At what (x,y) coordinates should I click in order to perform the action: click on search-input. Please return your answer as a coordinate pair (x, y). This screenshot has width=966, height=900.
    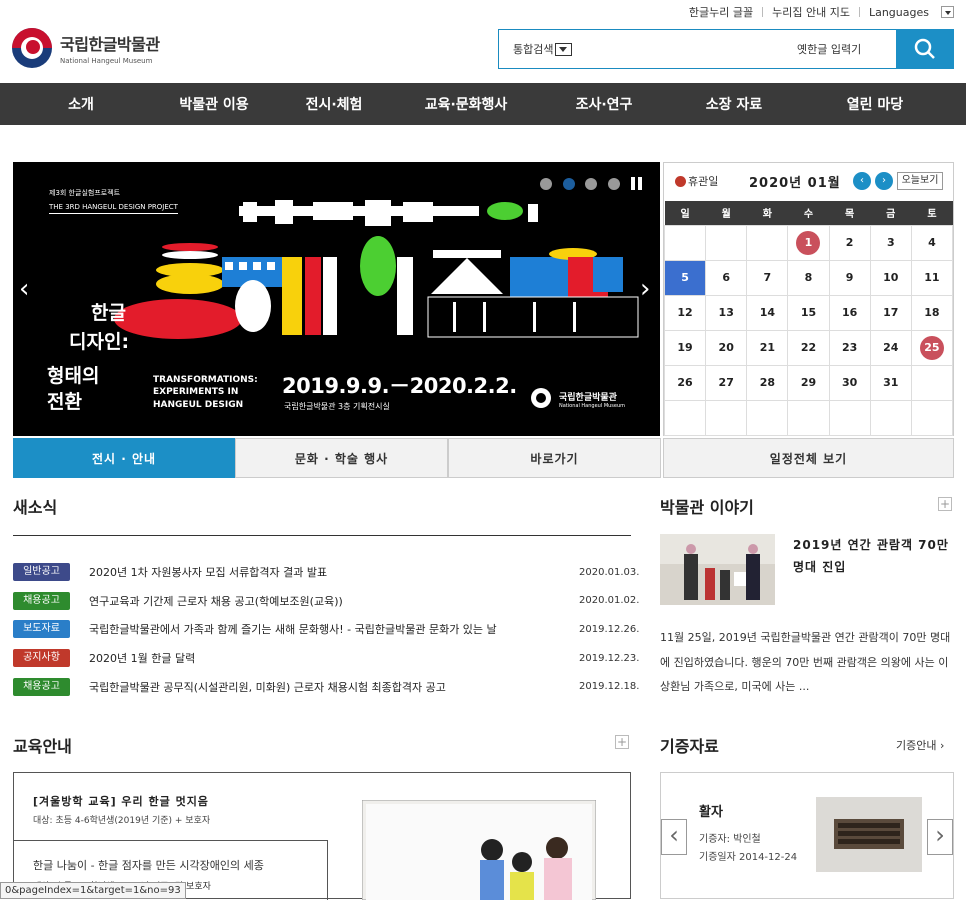
    Looking at the image, I should click on (686, 49).